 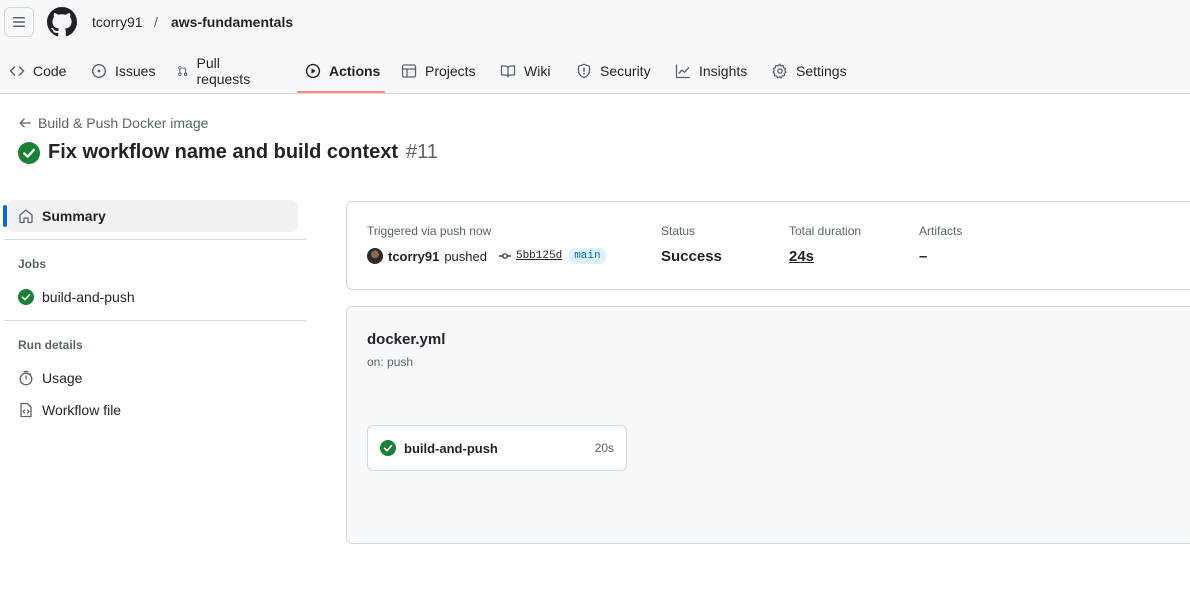 I want to click on run-title-row: Fix workflow name and build context #11, so click(x=228, y=152).